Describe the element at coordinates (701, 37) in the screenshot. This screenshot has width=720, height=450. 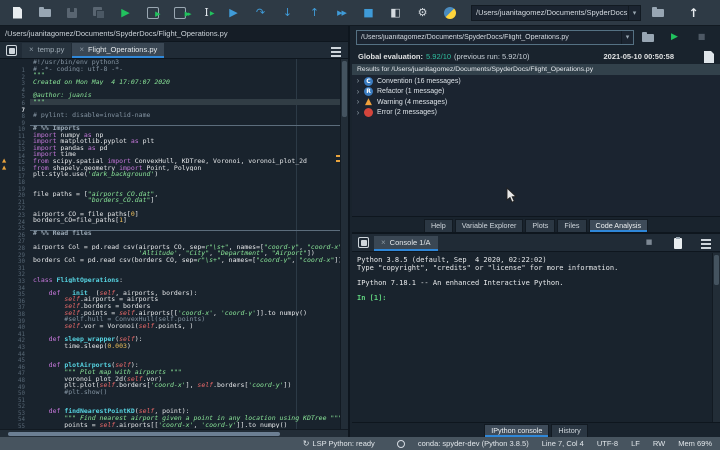
I see `stop-analysis-icon: ■` at that location.